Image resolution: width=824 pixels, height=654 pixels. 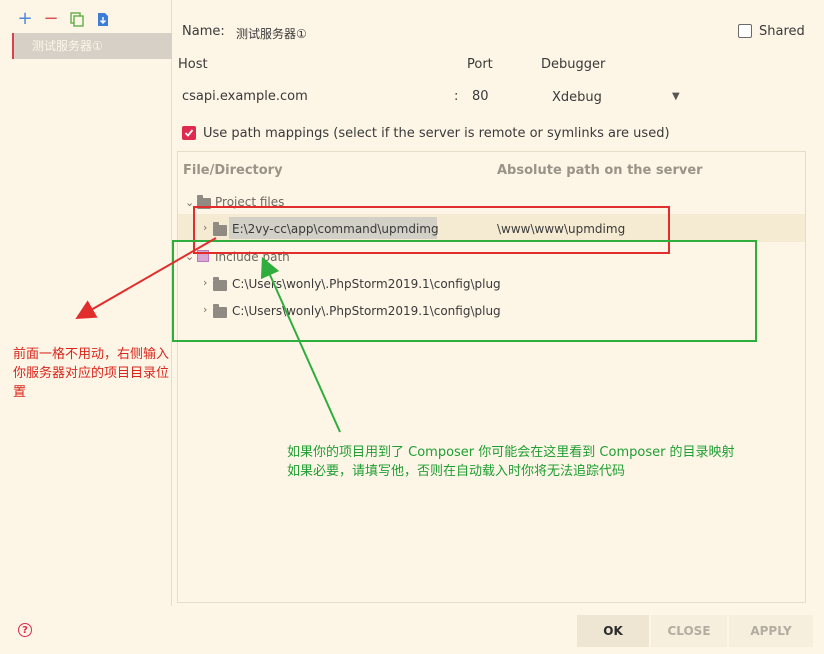 I want to click on annotation-green-line: 如果必要，请填写他，否则在自动载入时你将无法追踪代码, so click(x=456, y=471).